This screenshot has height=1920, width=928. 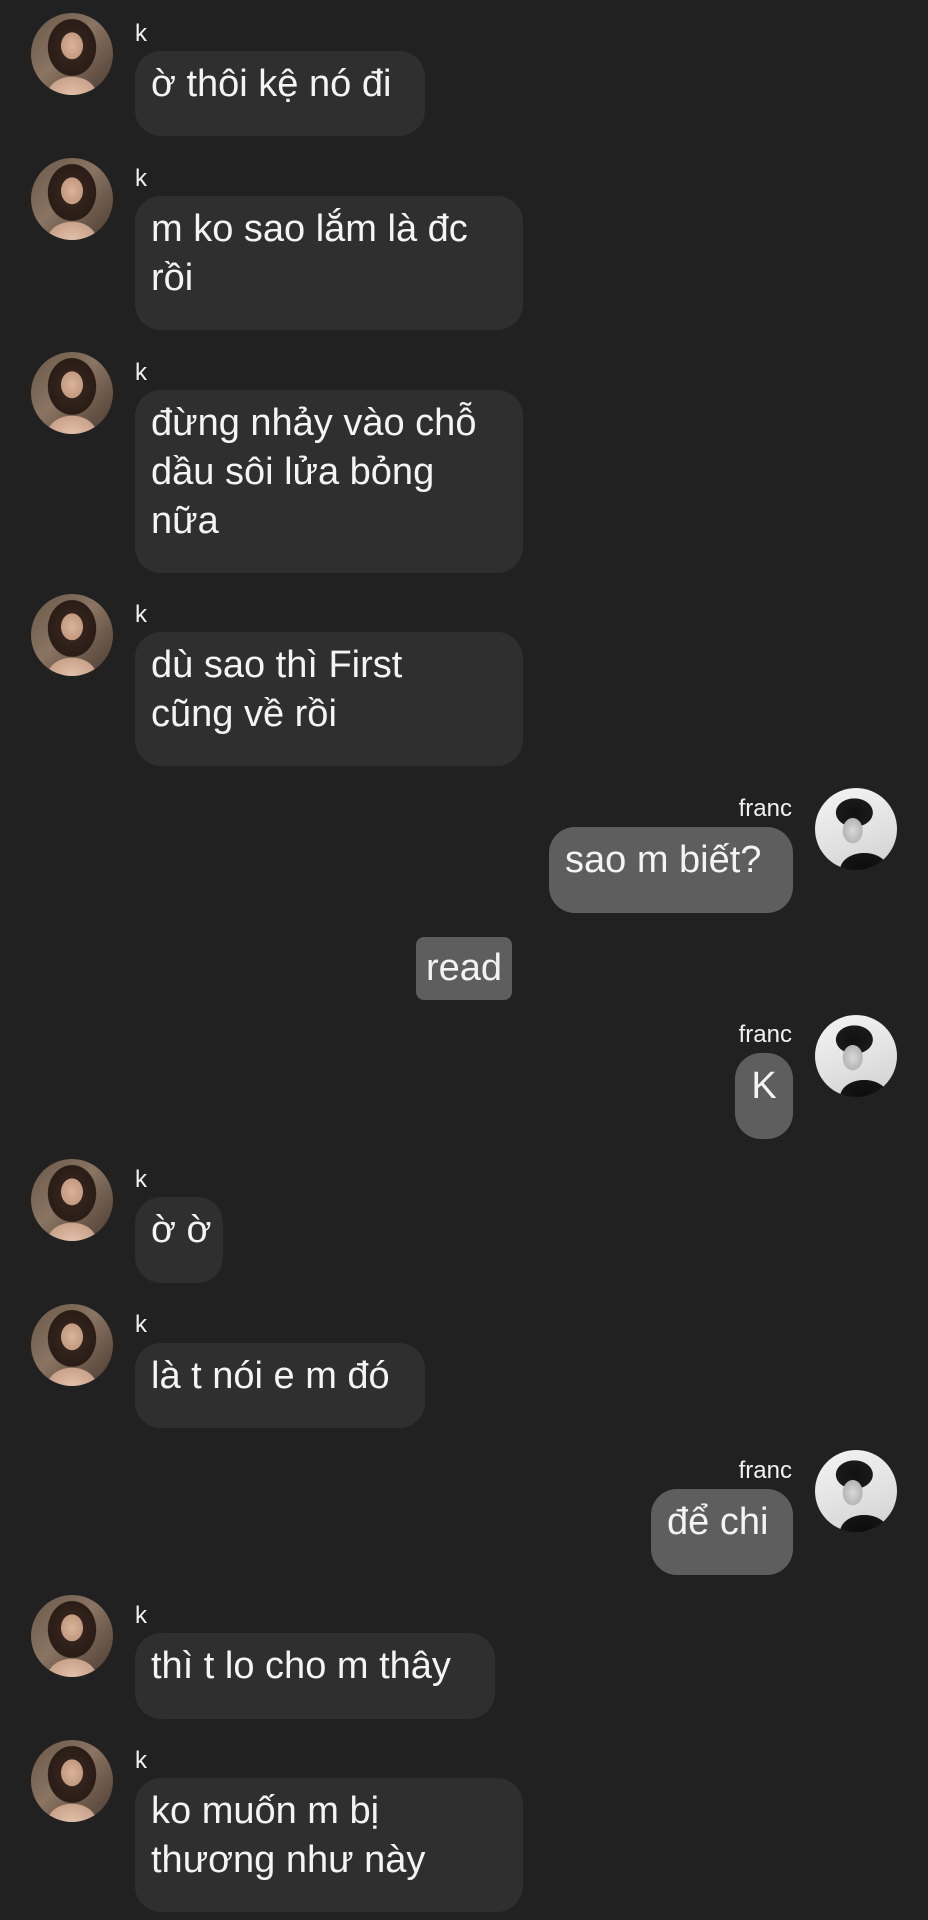 I want to click on message-line: m ko sao lắm là đc, so click(x=309, y=229).